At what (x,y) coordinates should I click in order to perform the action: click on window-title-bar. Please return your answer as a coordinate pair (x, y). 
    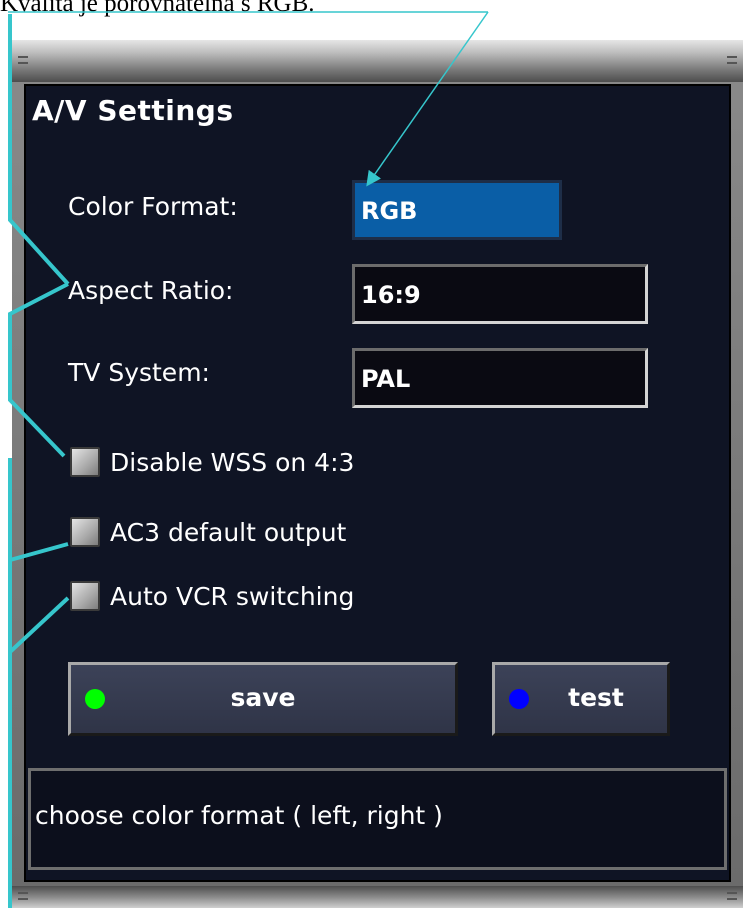
    Looking at the image, I should click on (377, 61).